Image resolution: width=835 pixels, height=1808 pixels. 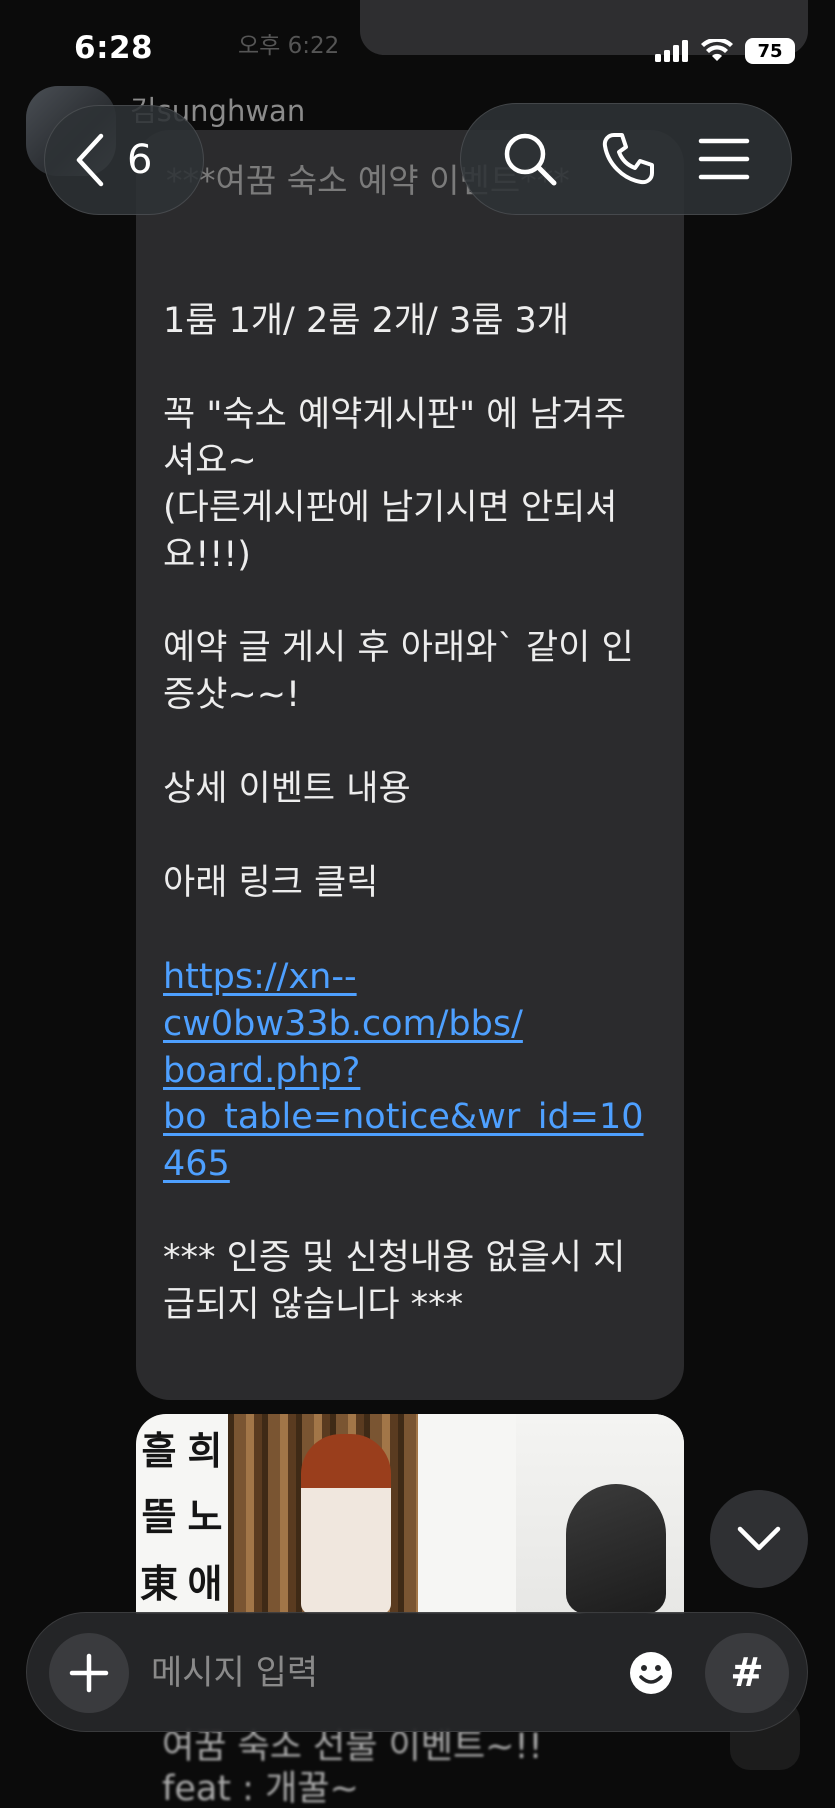 What do you see at coordinates (390, 508) in the screenshot?
I see `message-line: (다른게시판에 남기시면 안되셔` at bounding box center [390, 508].